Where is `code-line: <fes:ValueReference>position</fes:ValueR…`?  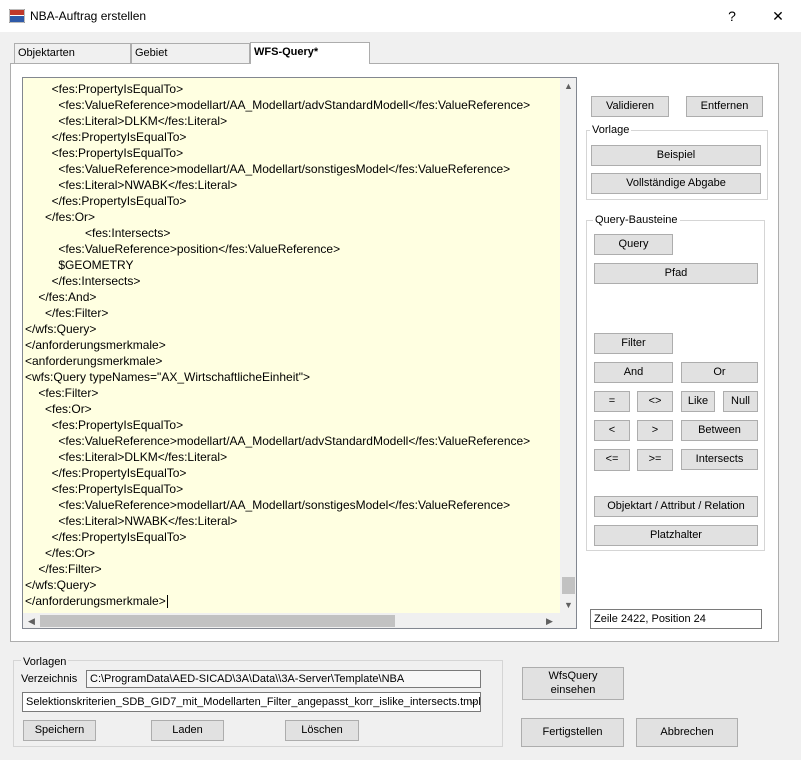
code-line: <fes:ValueReference>position</fes:ValueR… is located at coordinates (291, 249).